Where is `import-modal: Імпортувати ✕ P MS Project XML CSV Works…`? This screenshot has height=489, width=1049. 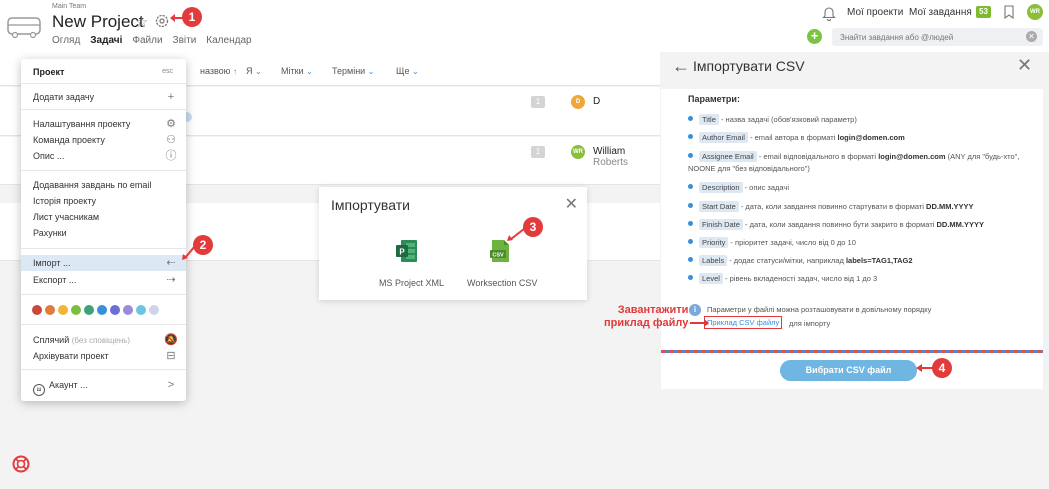
import-modal: Імпортувати ✕ P MS Project XML CSV Works… is located at coordinates (453, 243).